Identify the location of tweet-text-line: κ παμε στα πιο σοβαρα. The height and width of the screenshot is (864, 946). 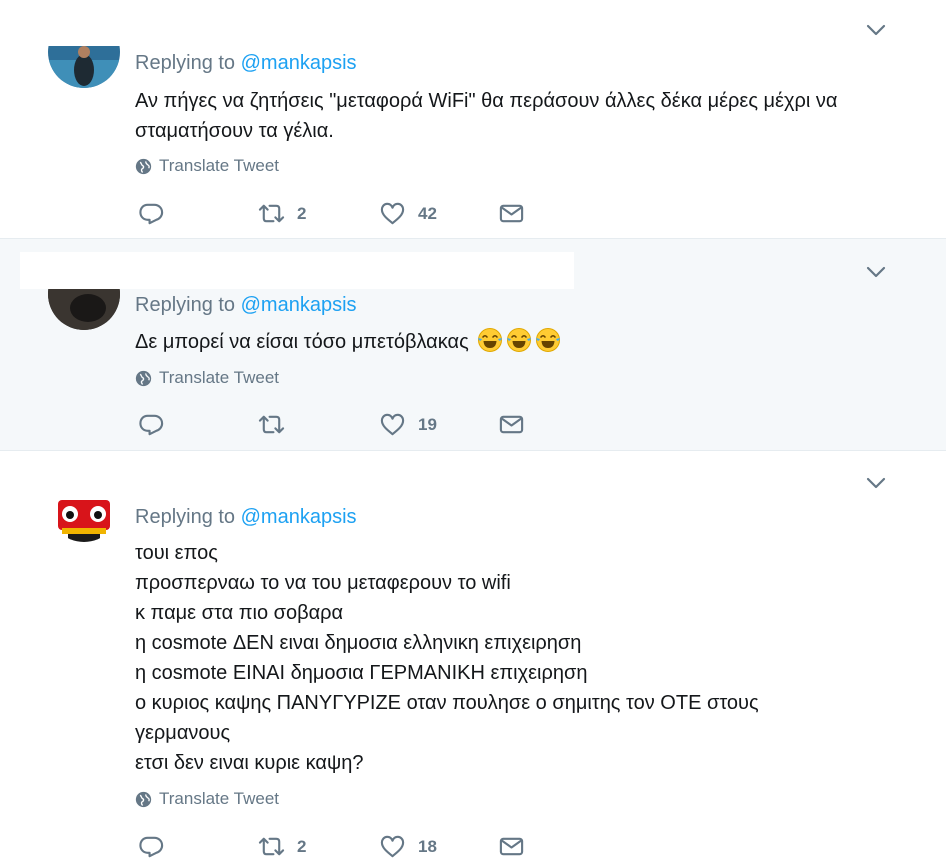
(239, 613).